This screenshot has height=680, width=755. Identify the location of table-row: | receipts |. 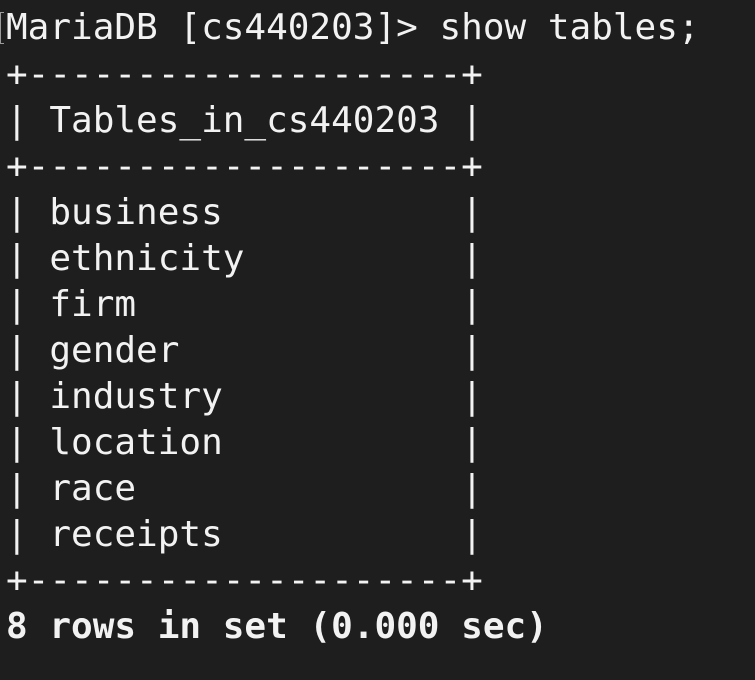
(244, 534).